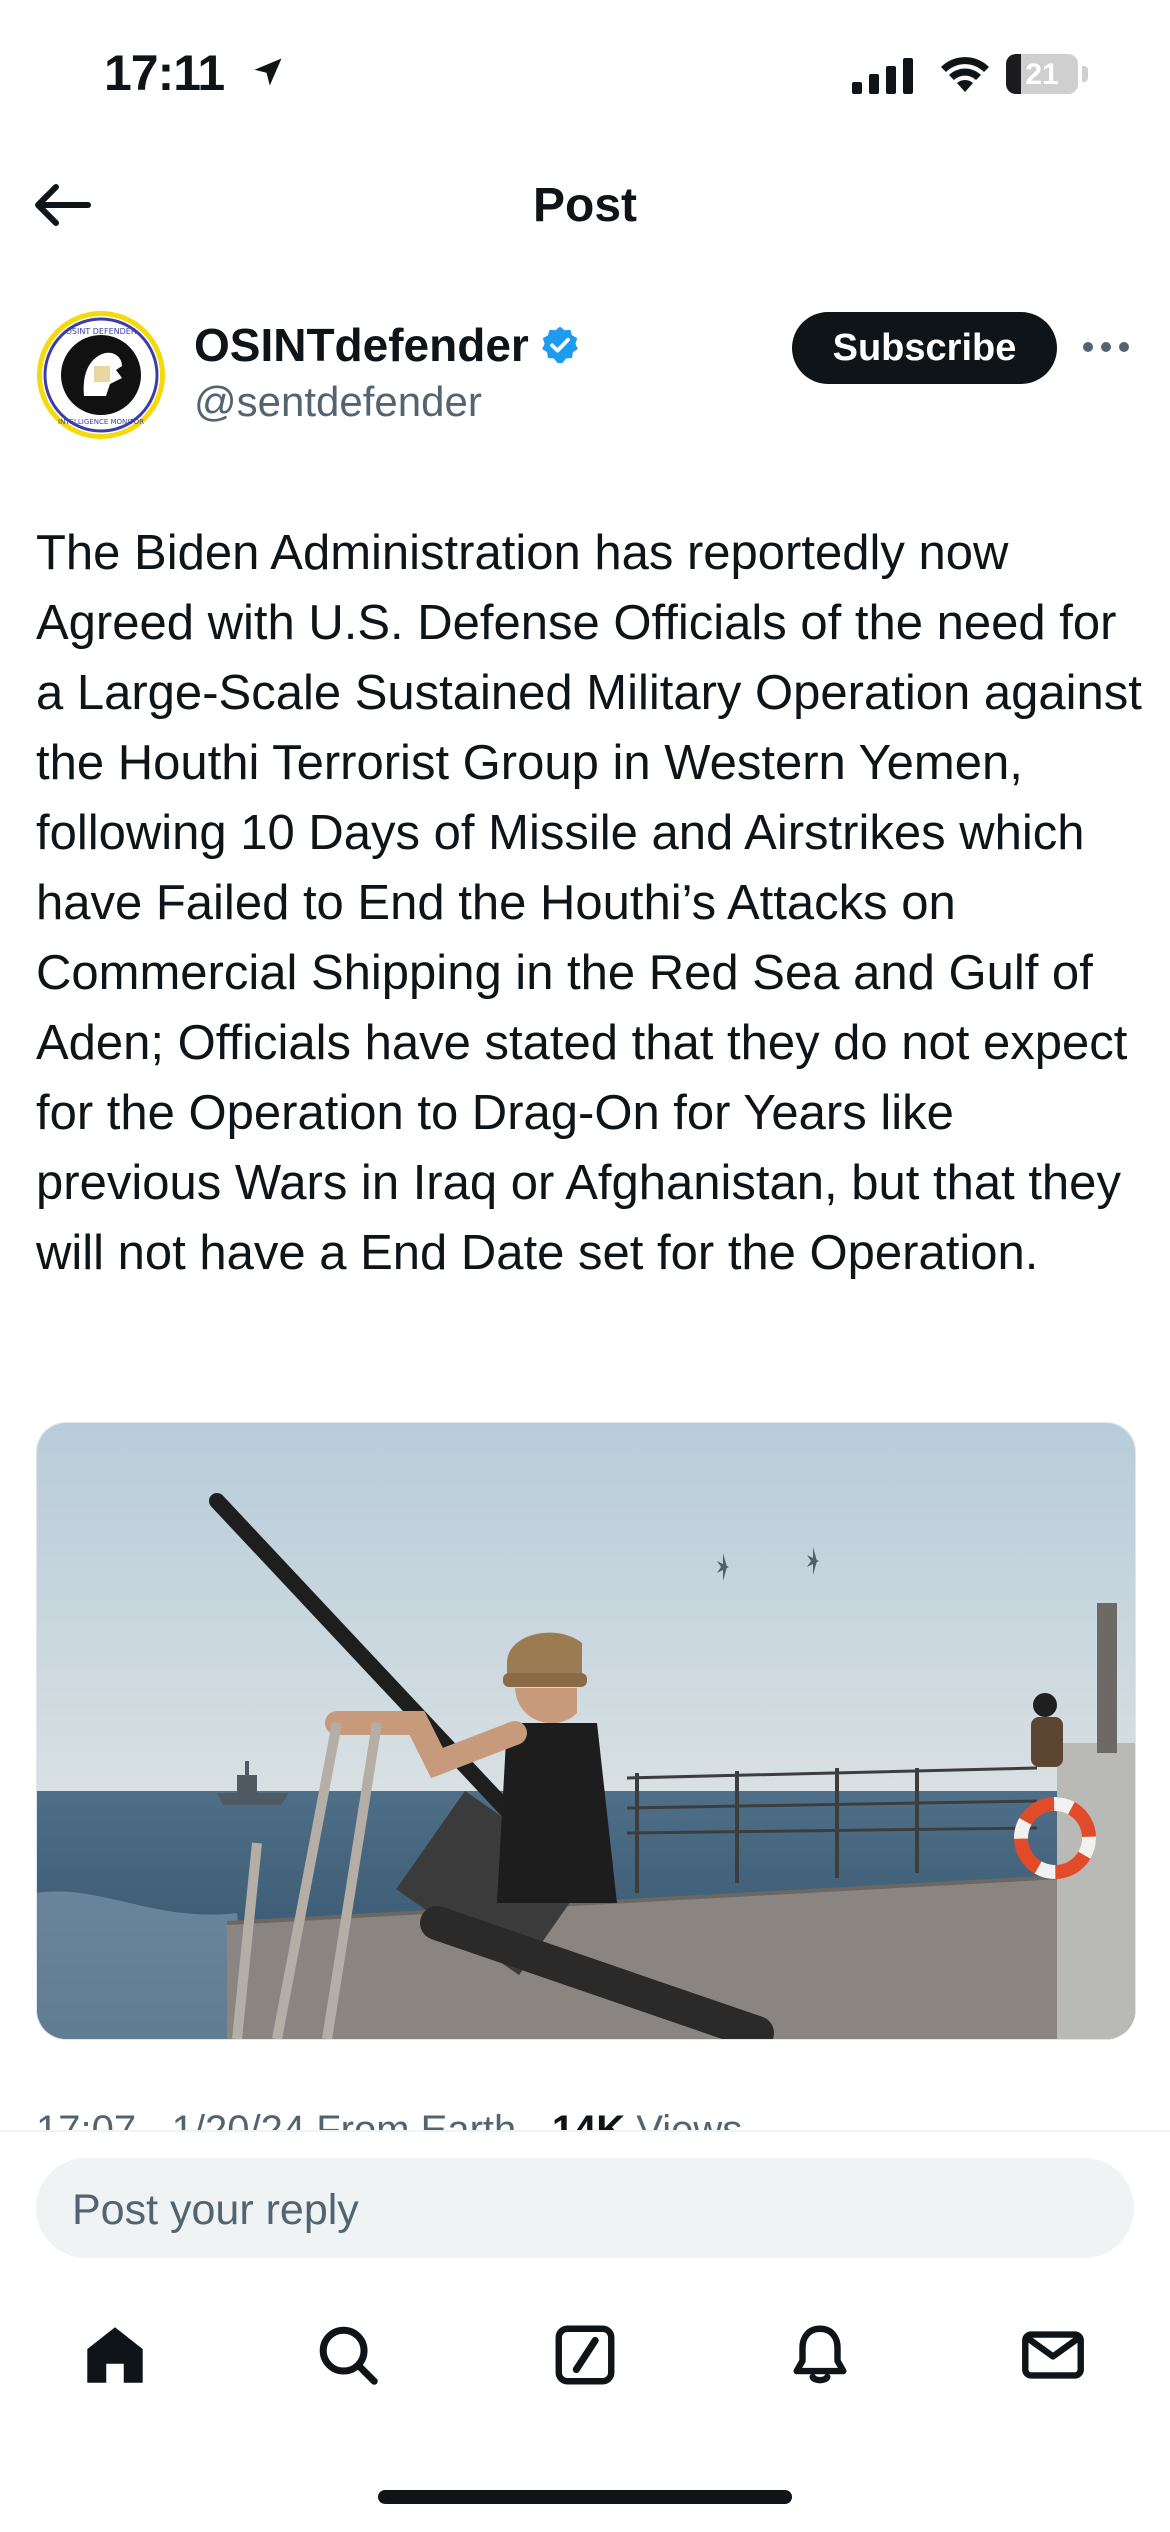 The width and height of the screenshot is (1170, 2532). I want to click on reply-input: Post your reply, so click(585, 2208).